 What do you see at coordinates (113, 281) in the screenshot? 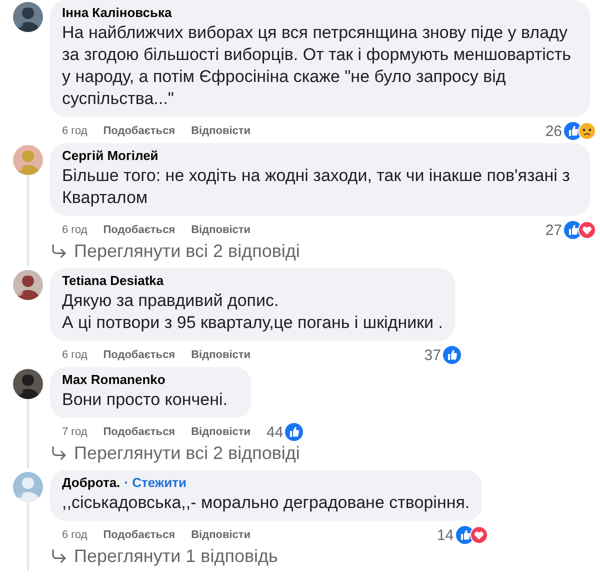
I see `author-name: Tetiana Desiatka` at bounding box center [113, 281].